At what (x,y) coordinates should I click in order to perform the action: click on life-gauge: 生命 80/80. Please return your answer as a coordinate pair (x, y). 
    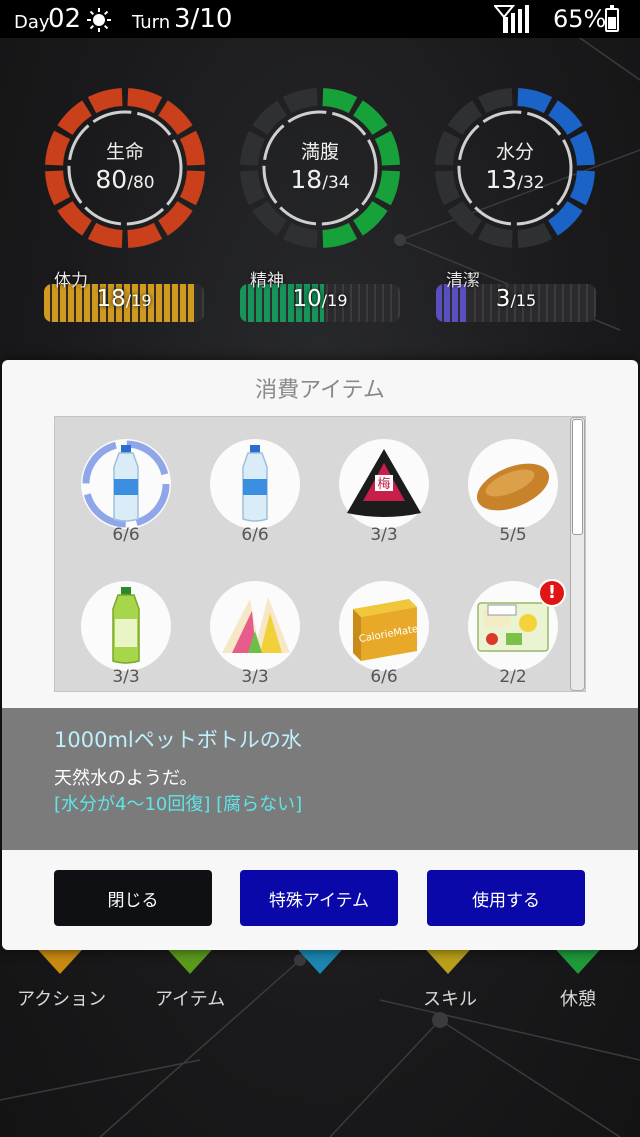
    Looking at the image, I should click on (125, 168).